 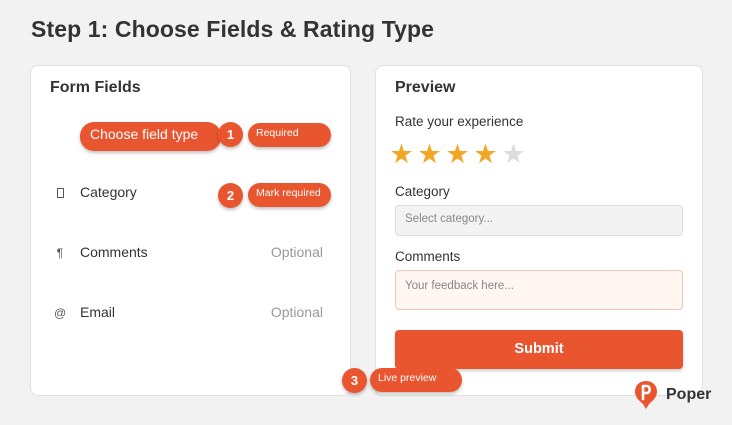 What do you see at coordinates (60, 313) in the screenshot?
I see `at-icon: @` at bounding box center [60, 313].